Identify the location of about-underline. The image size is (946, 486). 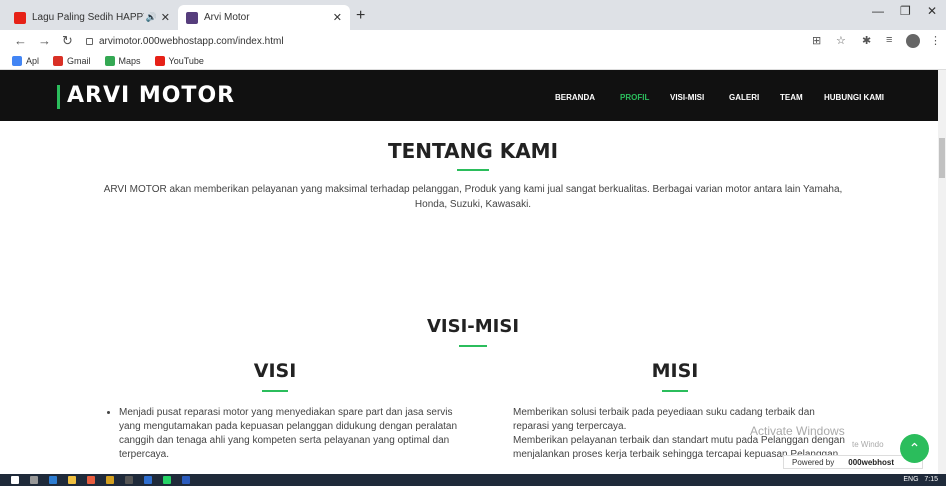
(473, 170).